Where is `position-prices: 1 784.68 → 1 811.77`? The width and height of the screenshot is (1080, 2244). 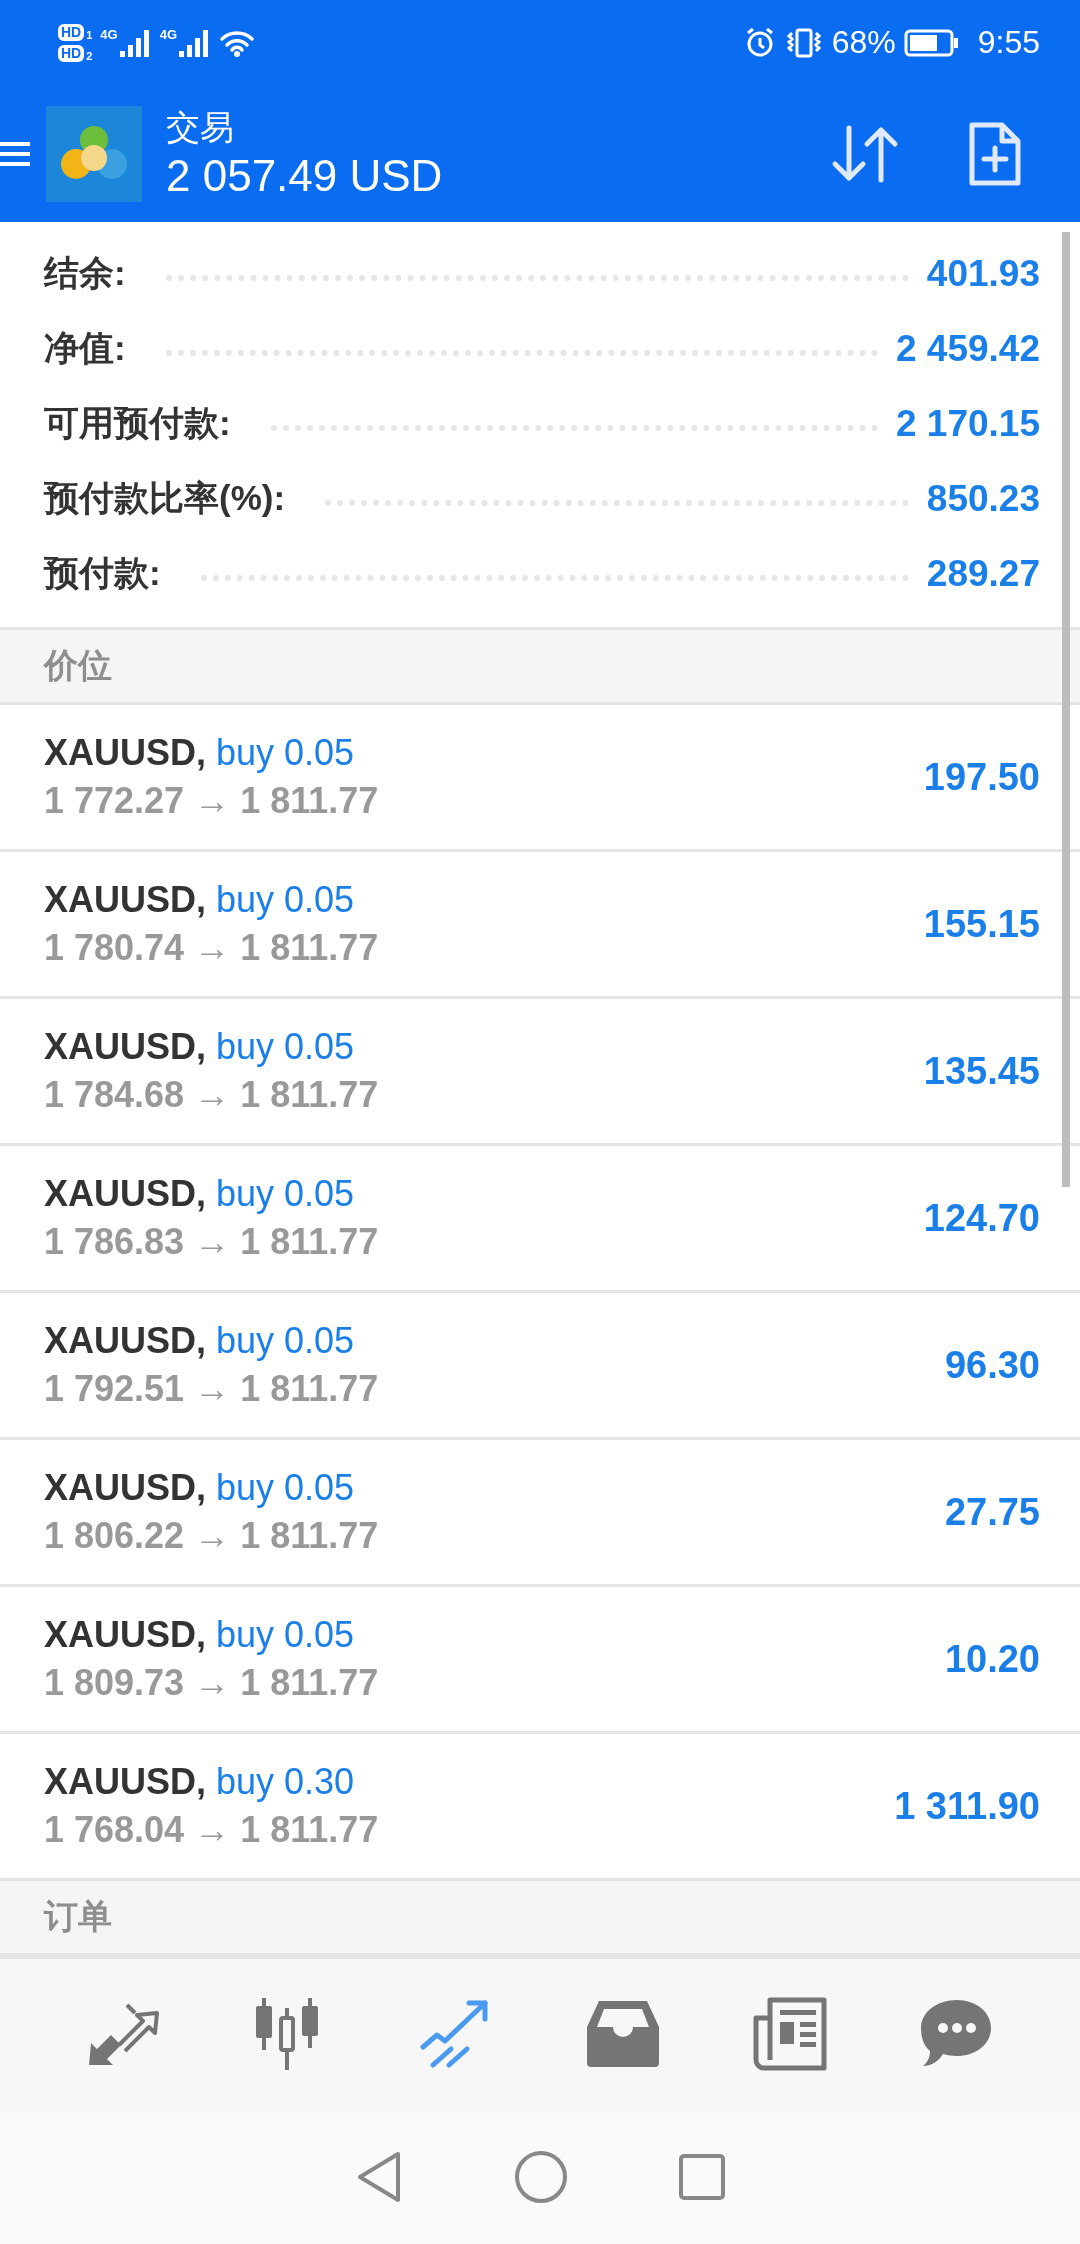
position-prices: 1 784.68 → 1 811.77 is located at coordinates (212, 1095).